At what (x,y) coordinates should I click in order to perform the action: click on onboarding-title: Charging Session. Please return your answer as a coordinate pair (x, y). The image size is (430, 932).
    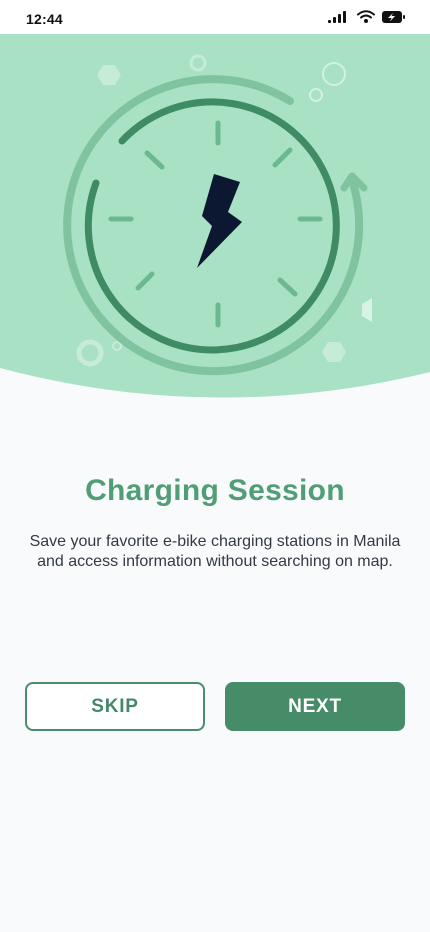
    Looking at the image, I should click on (215, 490).